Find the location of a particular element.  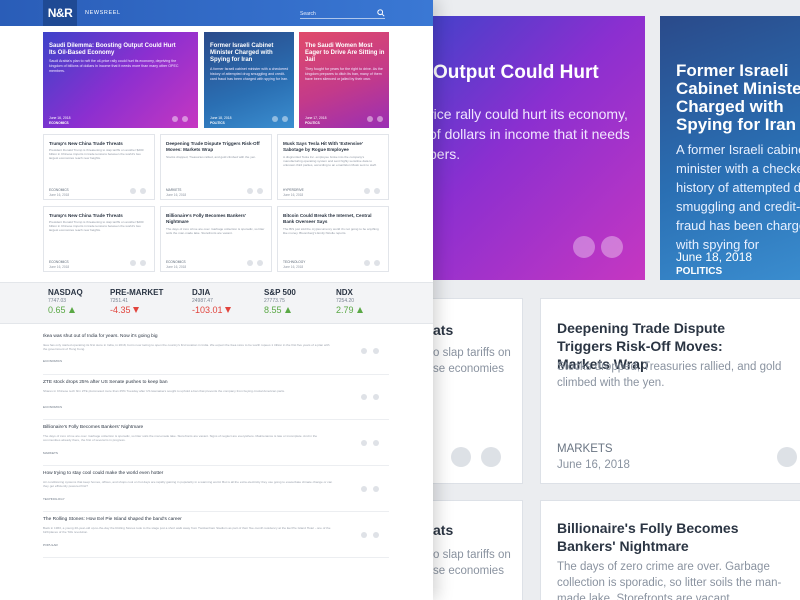

list-item-category: TECHNOLOGY is located at coordinates (54, 499).